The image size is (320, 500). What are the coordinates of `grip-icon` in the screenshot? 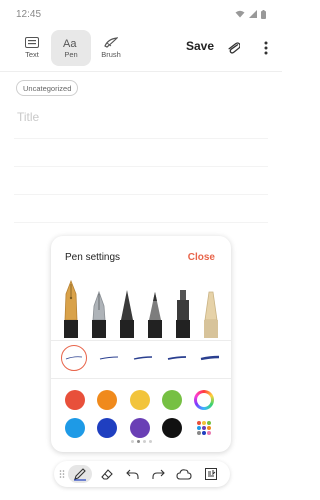 It's located at (62, 474).